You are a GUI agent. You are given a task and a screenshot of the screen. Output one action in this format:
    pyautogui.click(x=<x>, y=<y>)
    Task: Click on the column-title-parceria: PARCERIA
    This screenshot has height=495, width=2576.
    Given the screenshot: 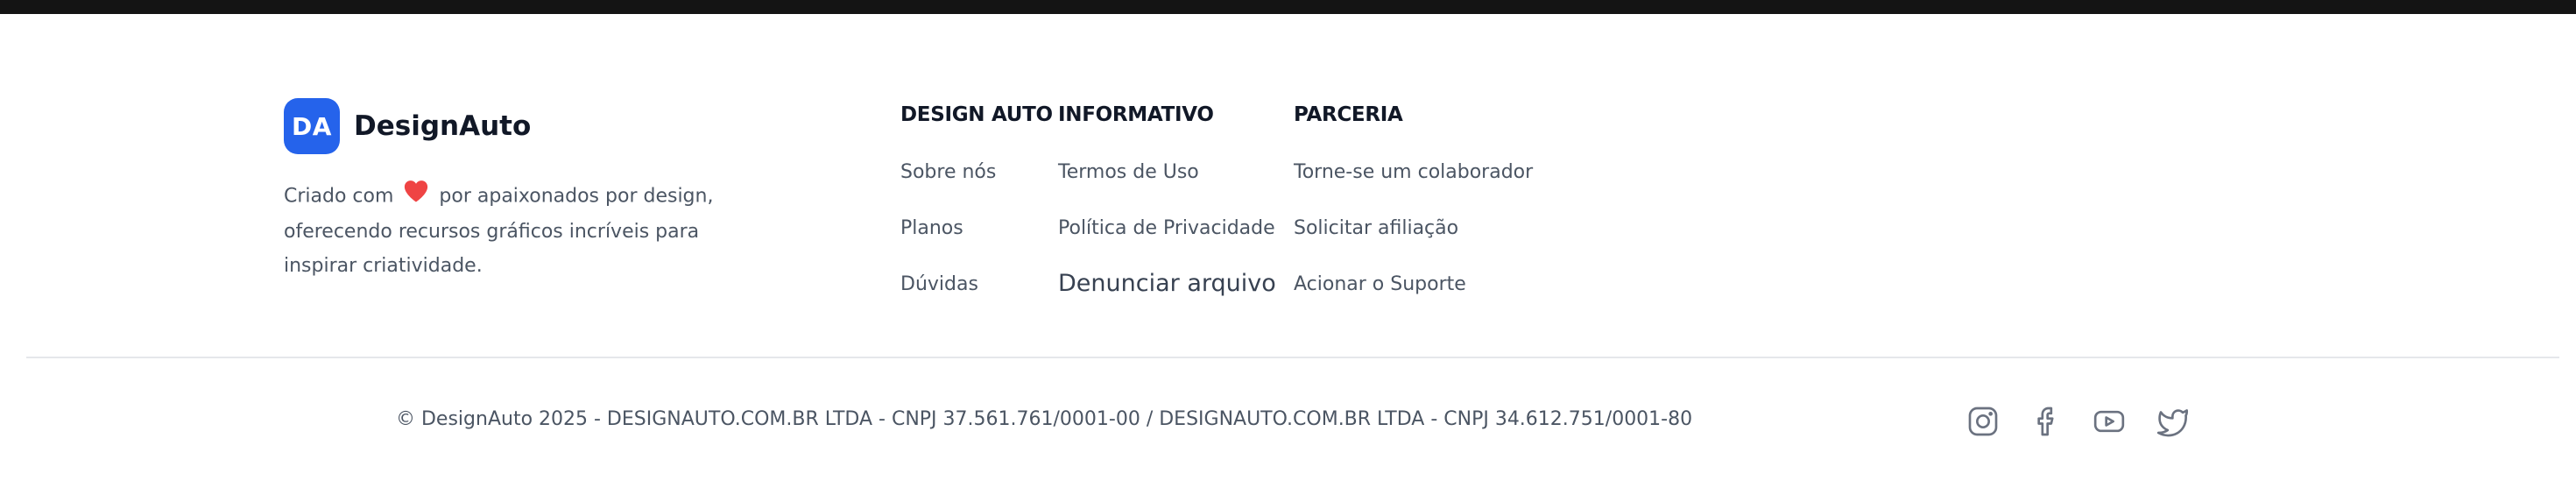 What is the action you would take?
    pyautogui.click(x=1348, y=115)
    